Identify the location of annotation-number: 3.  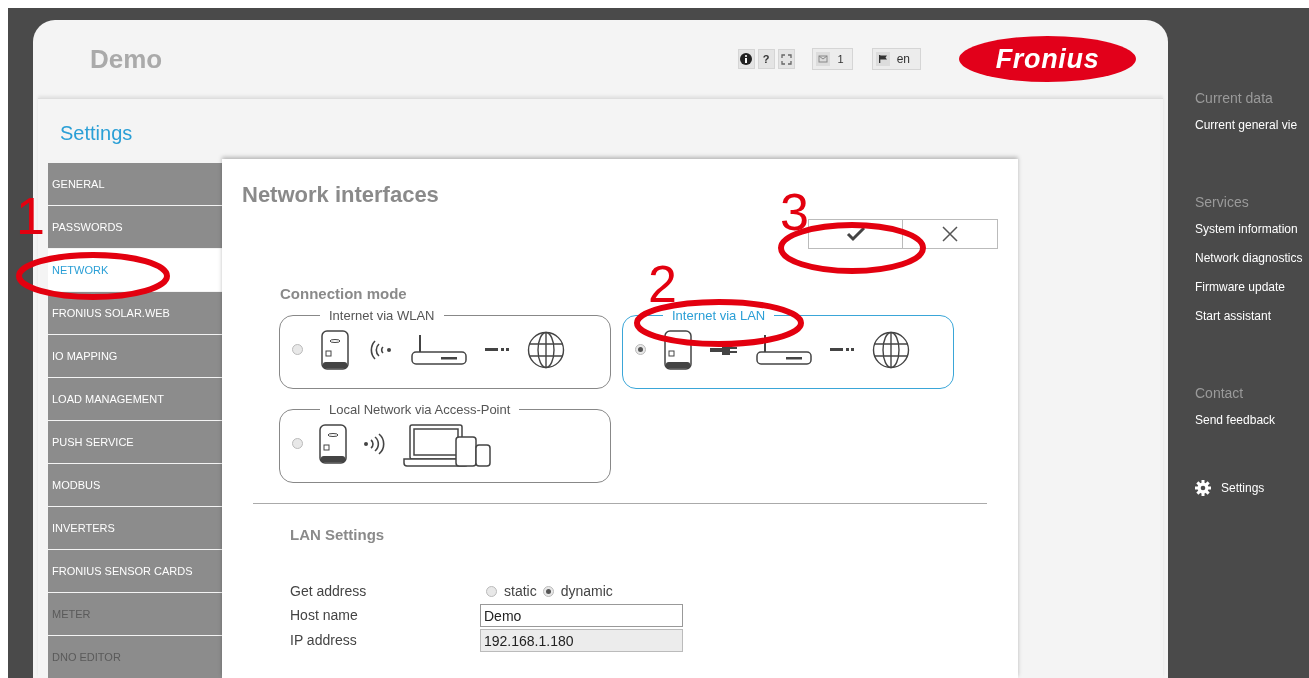
(794, 212).